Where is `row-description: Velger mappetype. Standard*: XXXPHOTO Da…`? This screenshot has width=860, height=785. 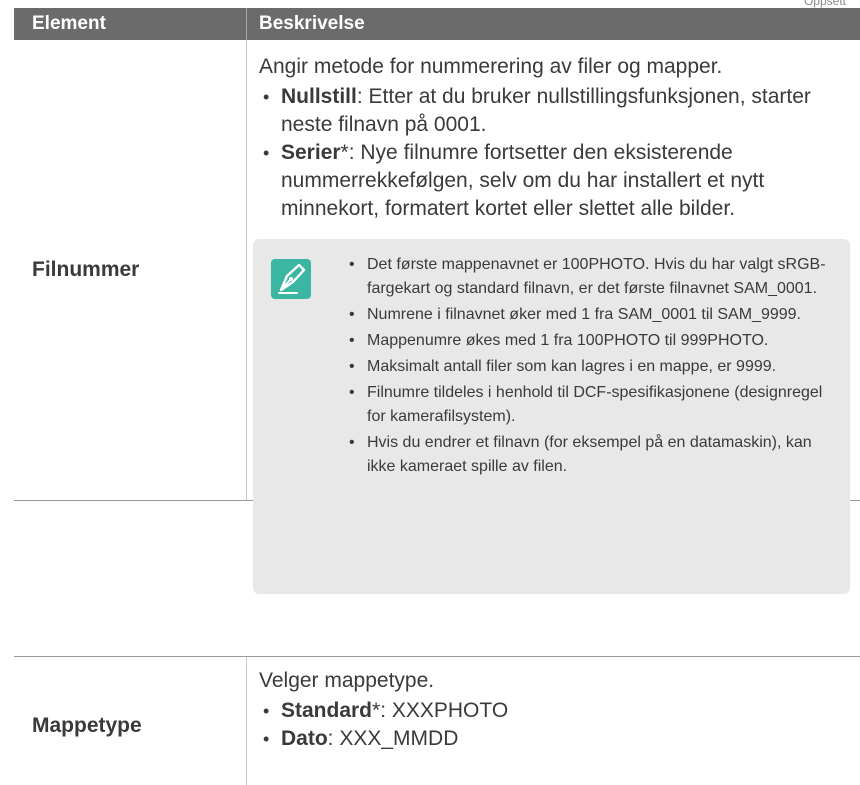
row-description: Velger mappetype. Standard*: XXXPHOTO Da… is located at coordinates (553, 721).